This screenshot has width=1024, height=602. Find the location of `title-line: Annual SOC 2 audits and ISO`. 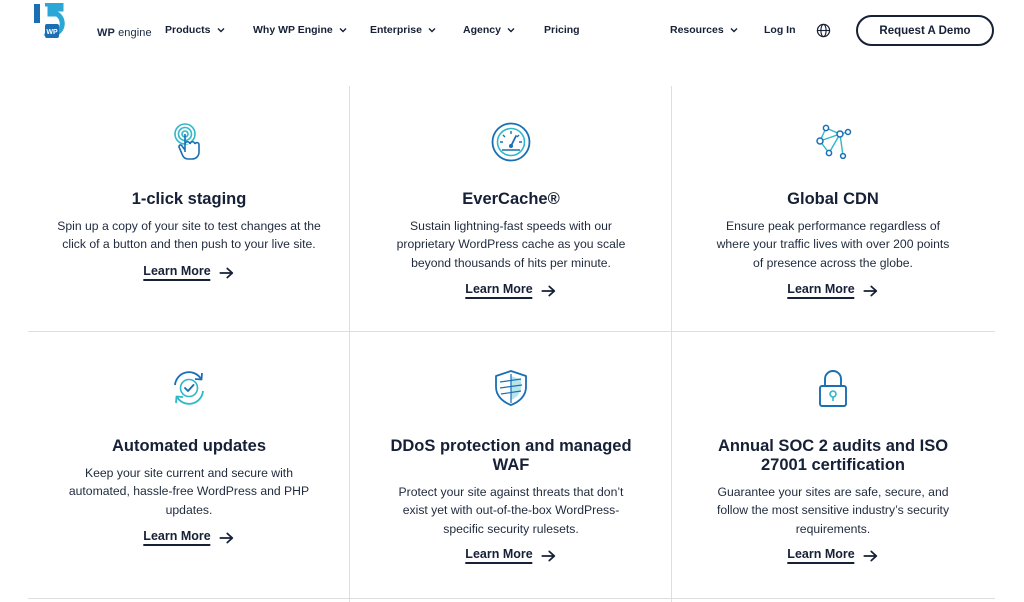

title-line: Annual SOC 2 audits and ISO is located at coordinates (833, 446).